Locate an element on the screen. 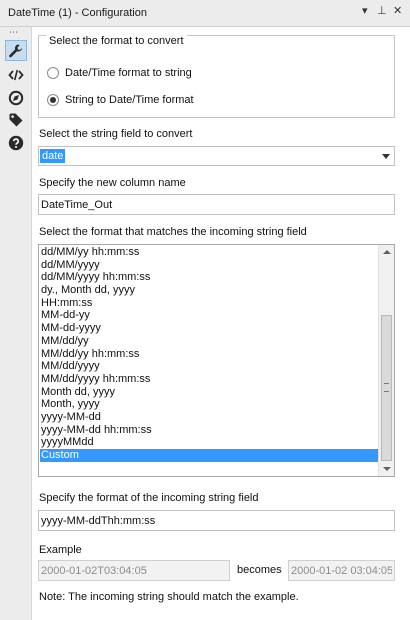 The width and height of the screenshot is (410, 620). radio-string-to-datetime: String to Date/Time format is located at coordinates (120, 100).